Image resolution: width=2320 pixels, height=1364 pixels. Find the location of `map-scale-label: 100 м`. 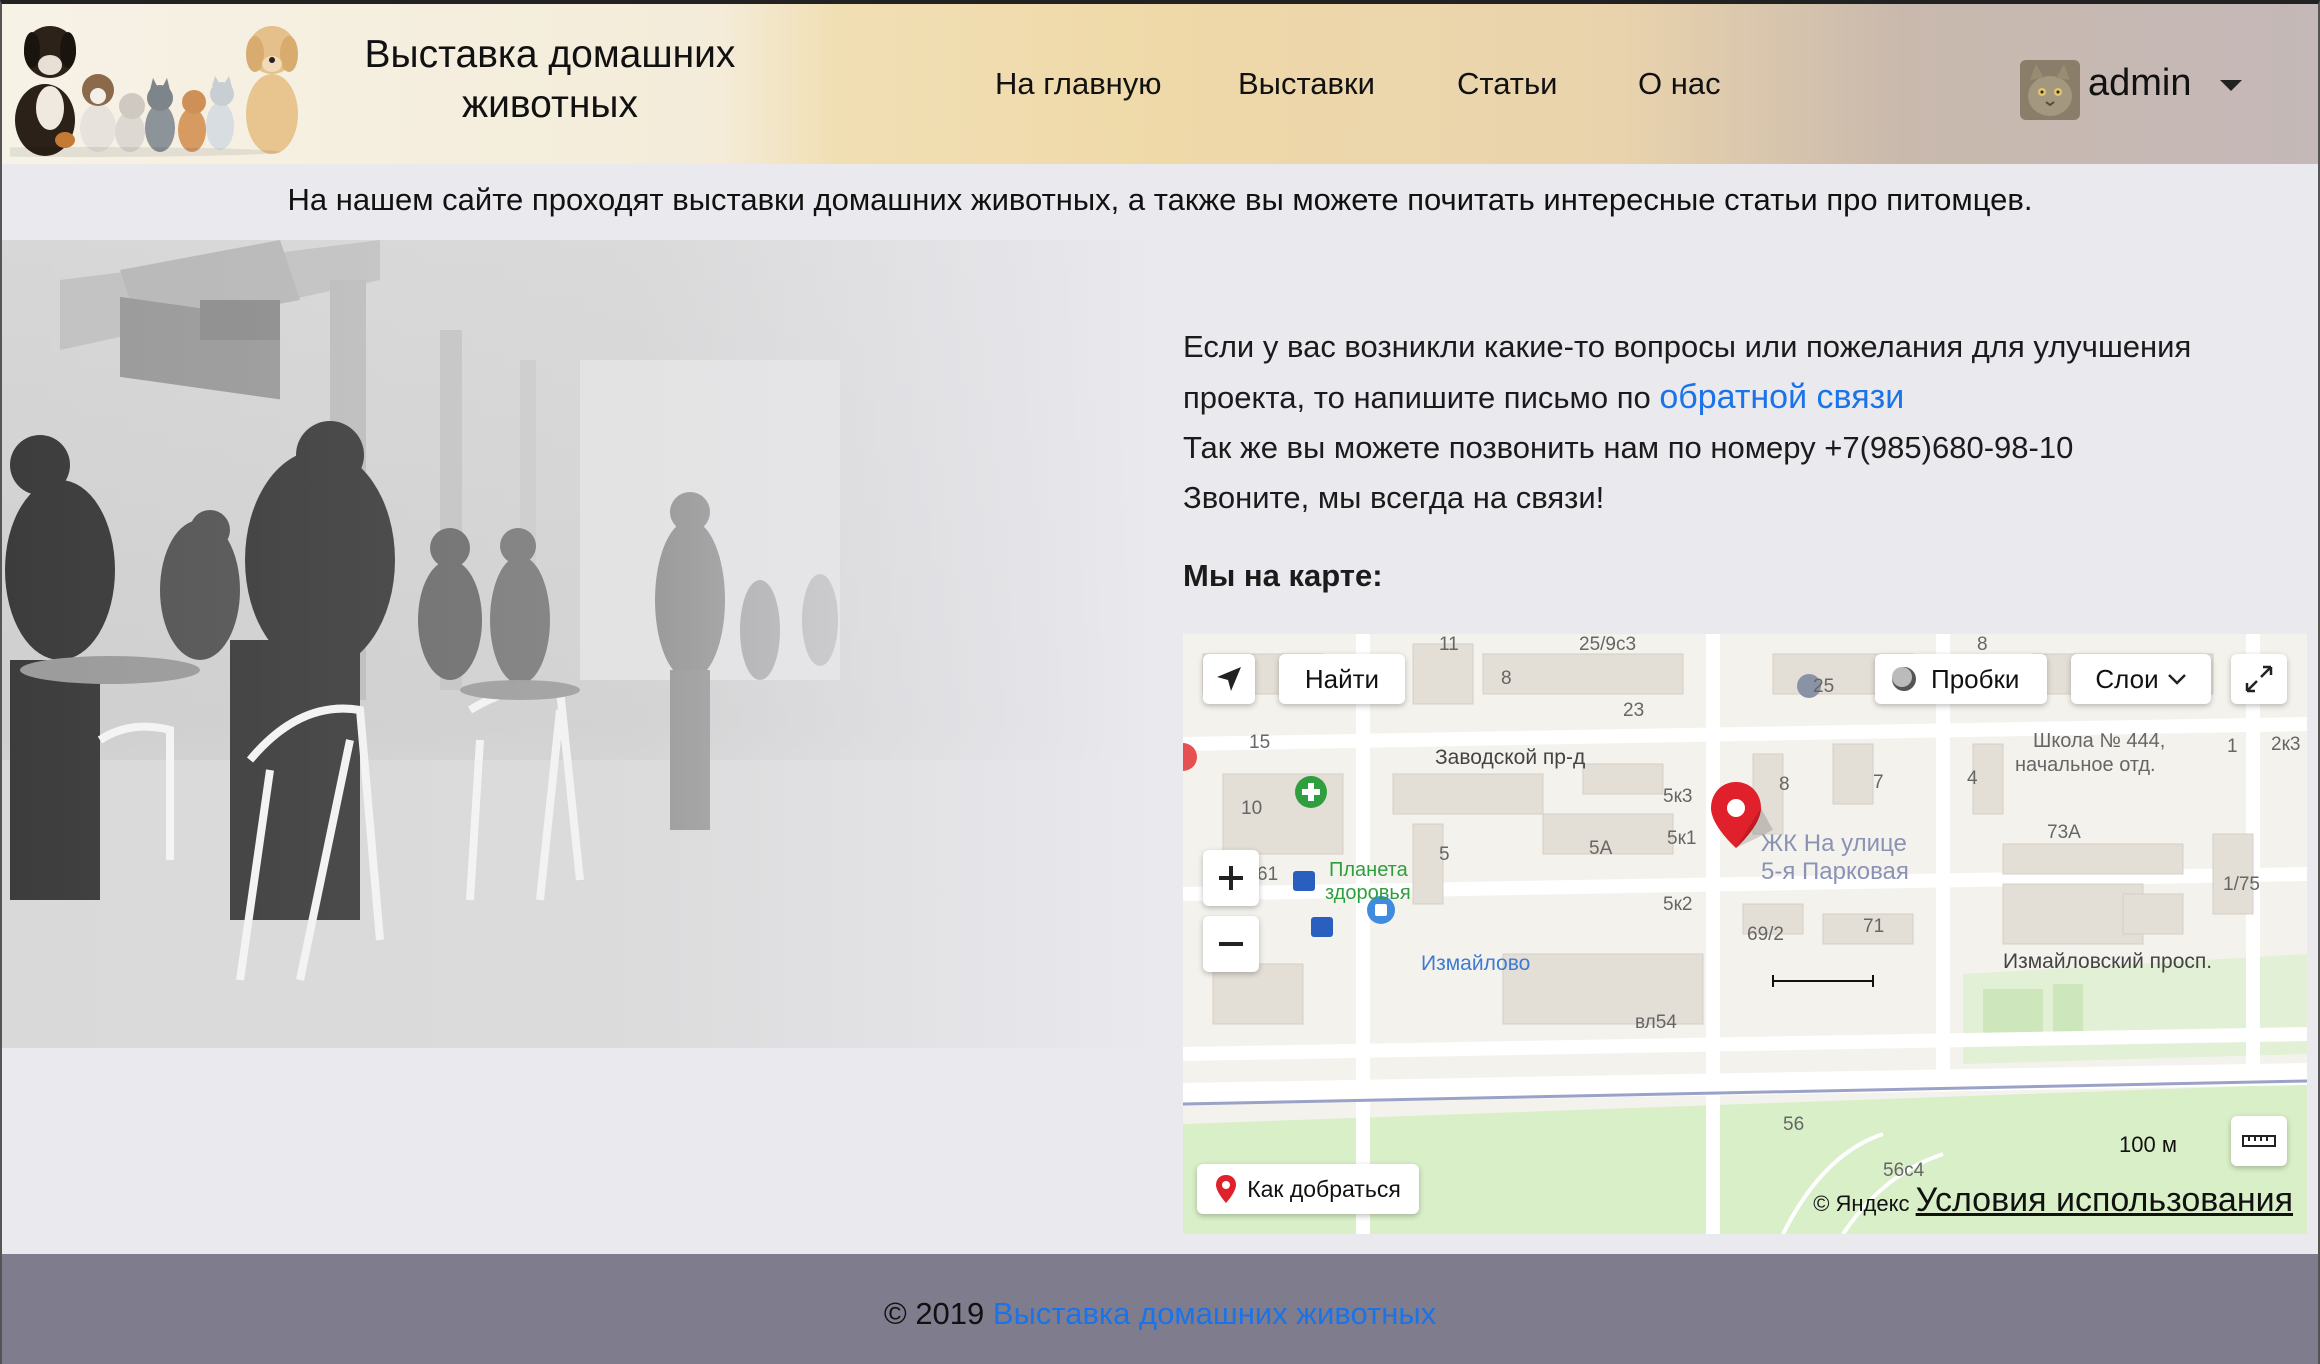

map-scale-label: 100 м is located at coordinates (2148, 1144).